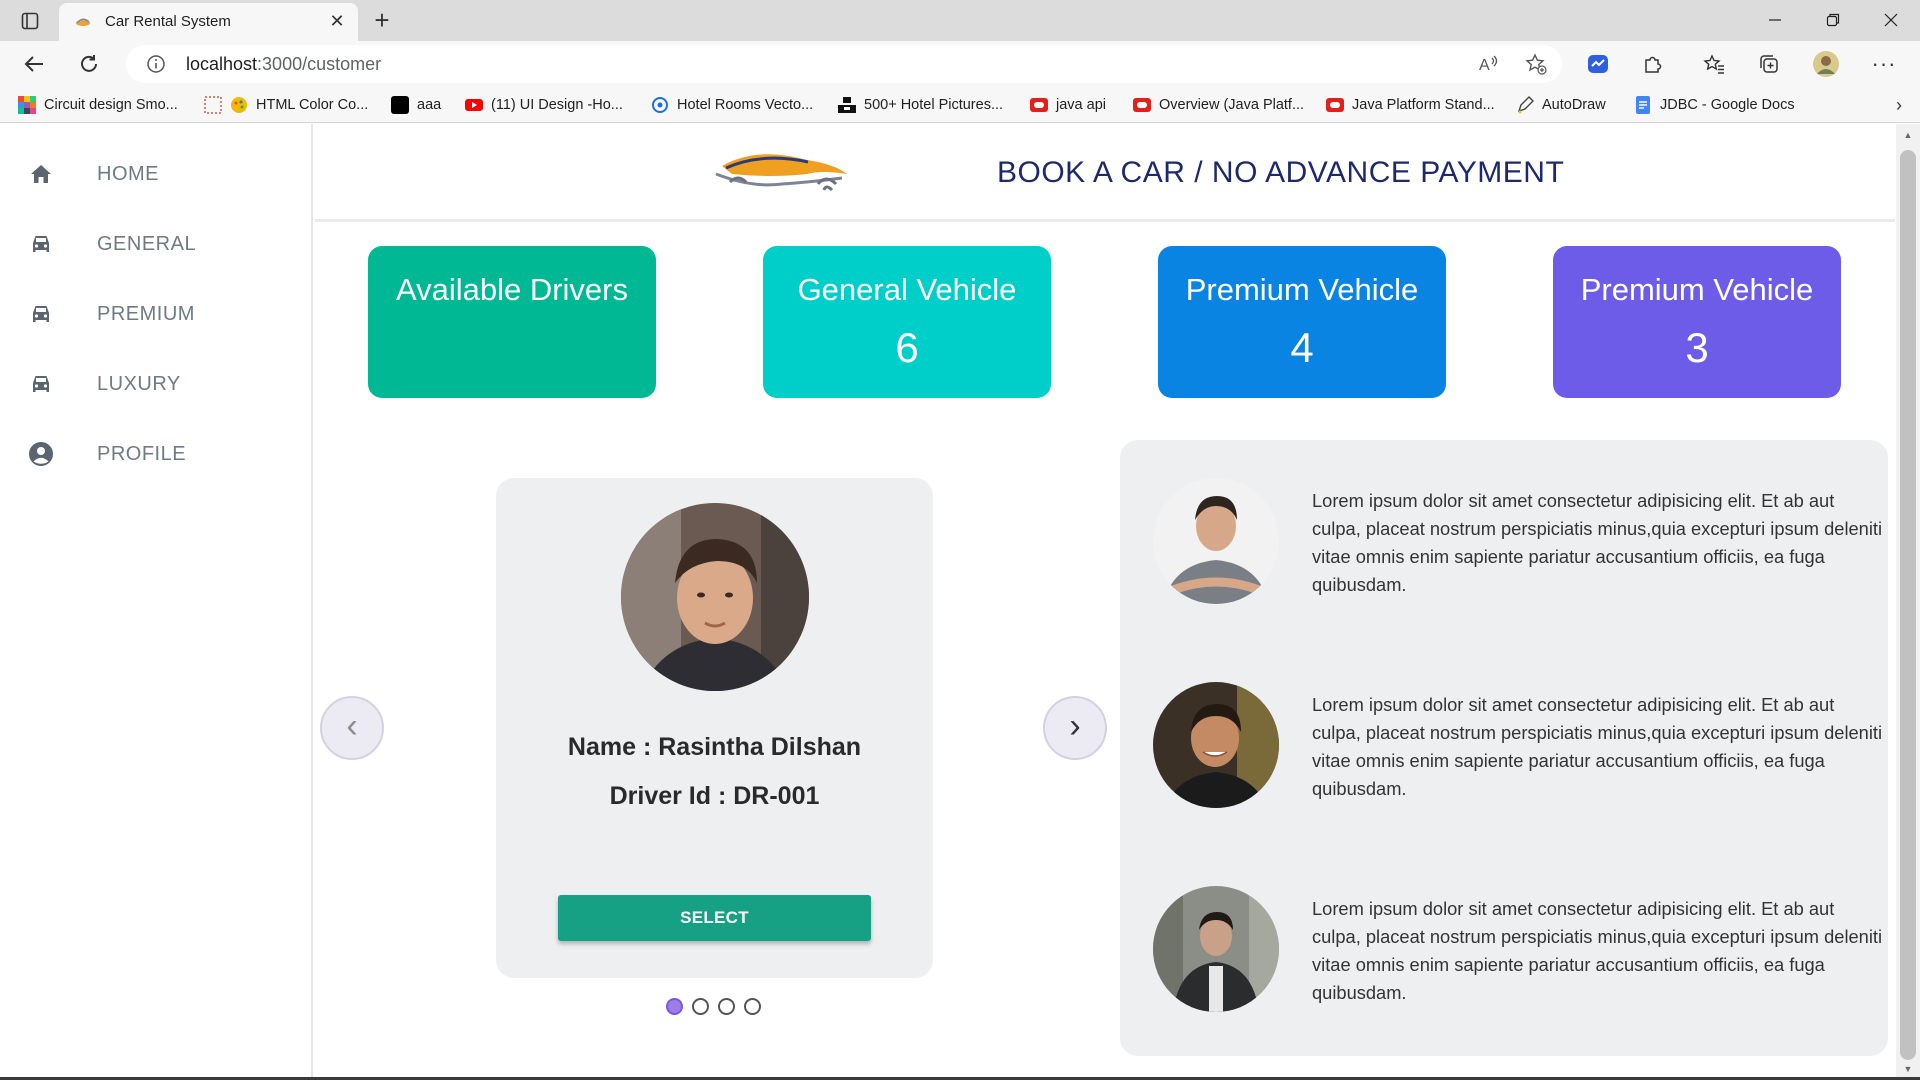 This screenshot has width=1920, height=1080. I want to click on sidebar-item-home: HOME, so click(156, 174).